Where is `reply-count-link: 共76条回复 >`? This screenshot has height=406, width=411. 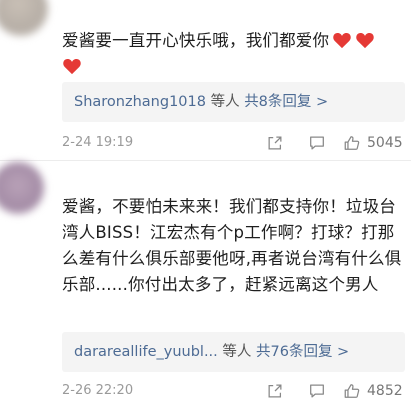
reply-count-link: 共76条回复 > is located at coordinates (302, 352).